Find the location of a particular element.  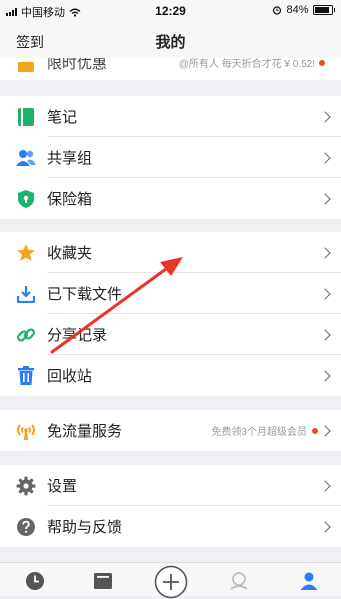

annotation-arrow is located at coordinates (116, 305).